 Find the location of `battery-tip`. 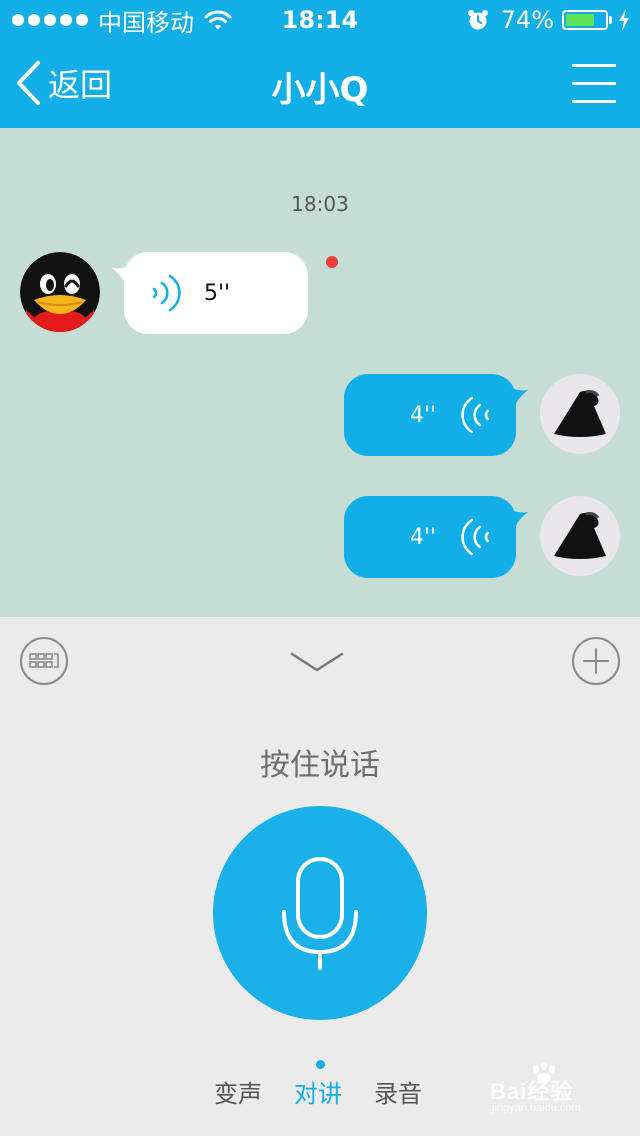

battery-tip is located at coordinates (610, 20).